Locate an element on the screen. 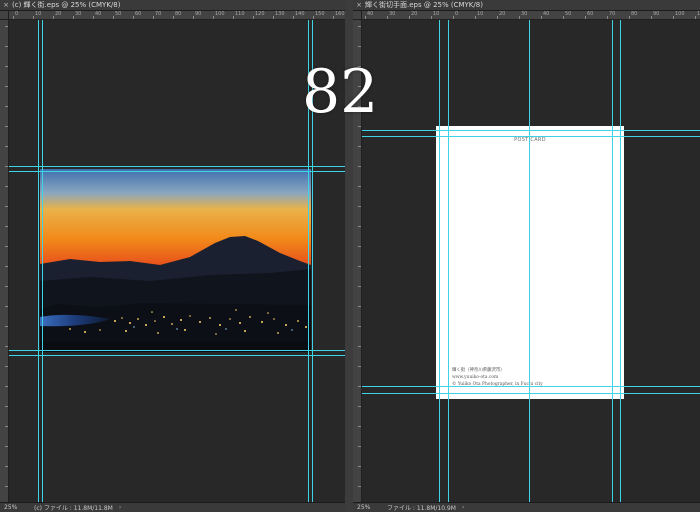 The image size is (700, 512). ruler-label: 150 is located at coordinates (320, 14).